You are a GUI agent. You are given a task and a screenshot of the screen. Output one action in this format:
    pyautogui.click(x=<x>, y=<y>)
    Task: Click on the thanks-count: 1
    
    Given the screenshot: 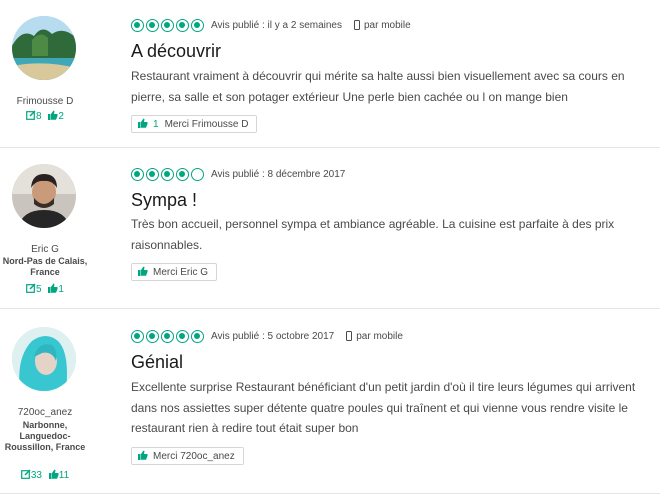 What is the action you would take?
    pyautogui.click(x=156, y=124)
    